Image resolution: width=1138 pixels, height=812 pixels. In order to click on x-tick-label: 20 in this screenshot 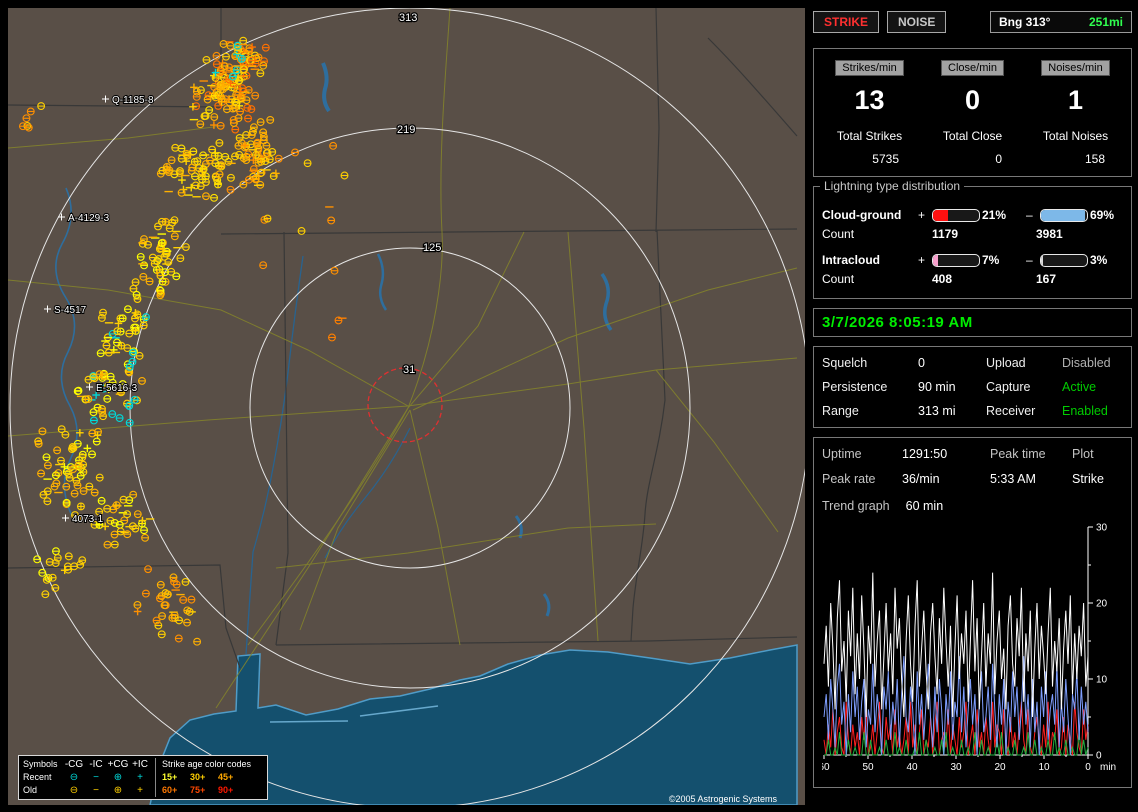, I will do `click(1000, 767)`.